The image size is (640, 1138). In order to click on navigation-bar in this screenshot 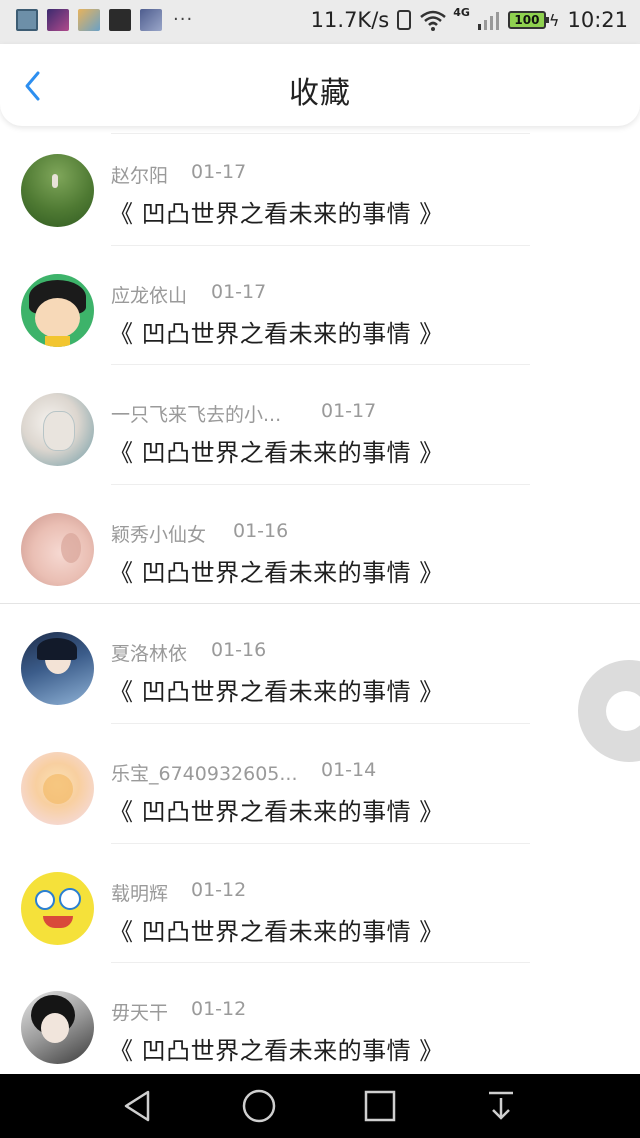, I will do `click(320, 1106)`.